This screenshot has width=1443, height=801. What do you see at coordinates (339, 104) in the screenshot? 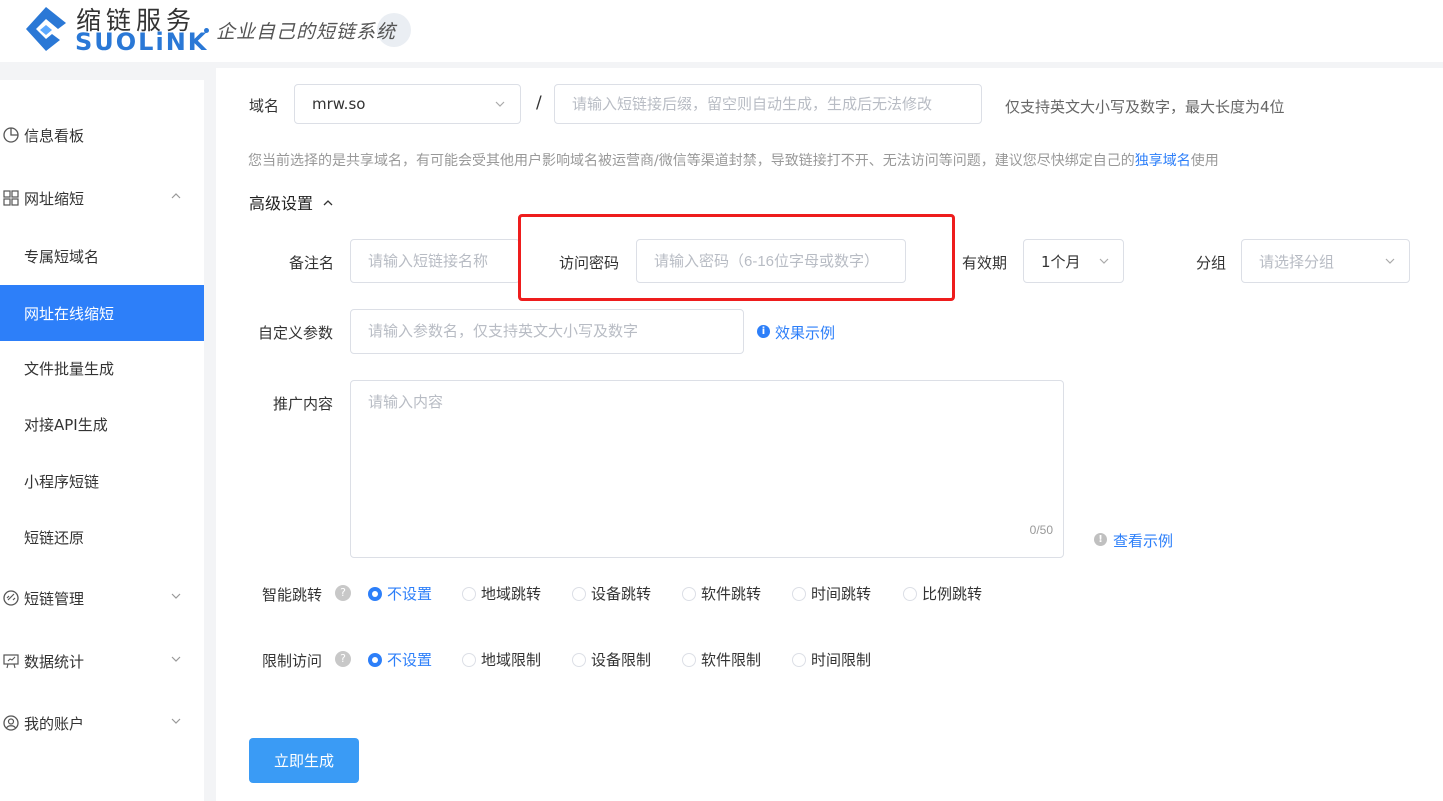
I see `domain-select-value: mrw.so` at bounding box center [339, 104].